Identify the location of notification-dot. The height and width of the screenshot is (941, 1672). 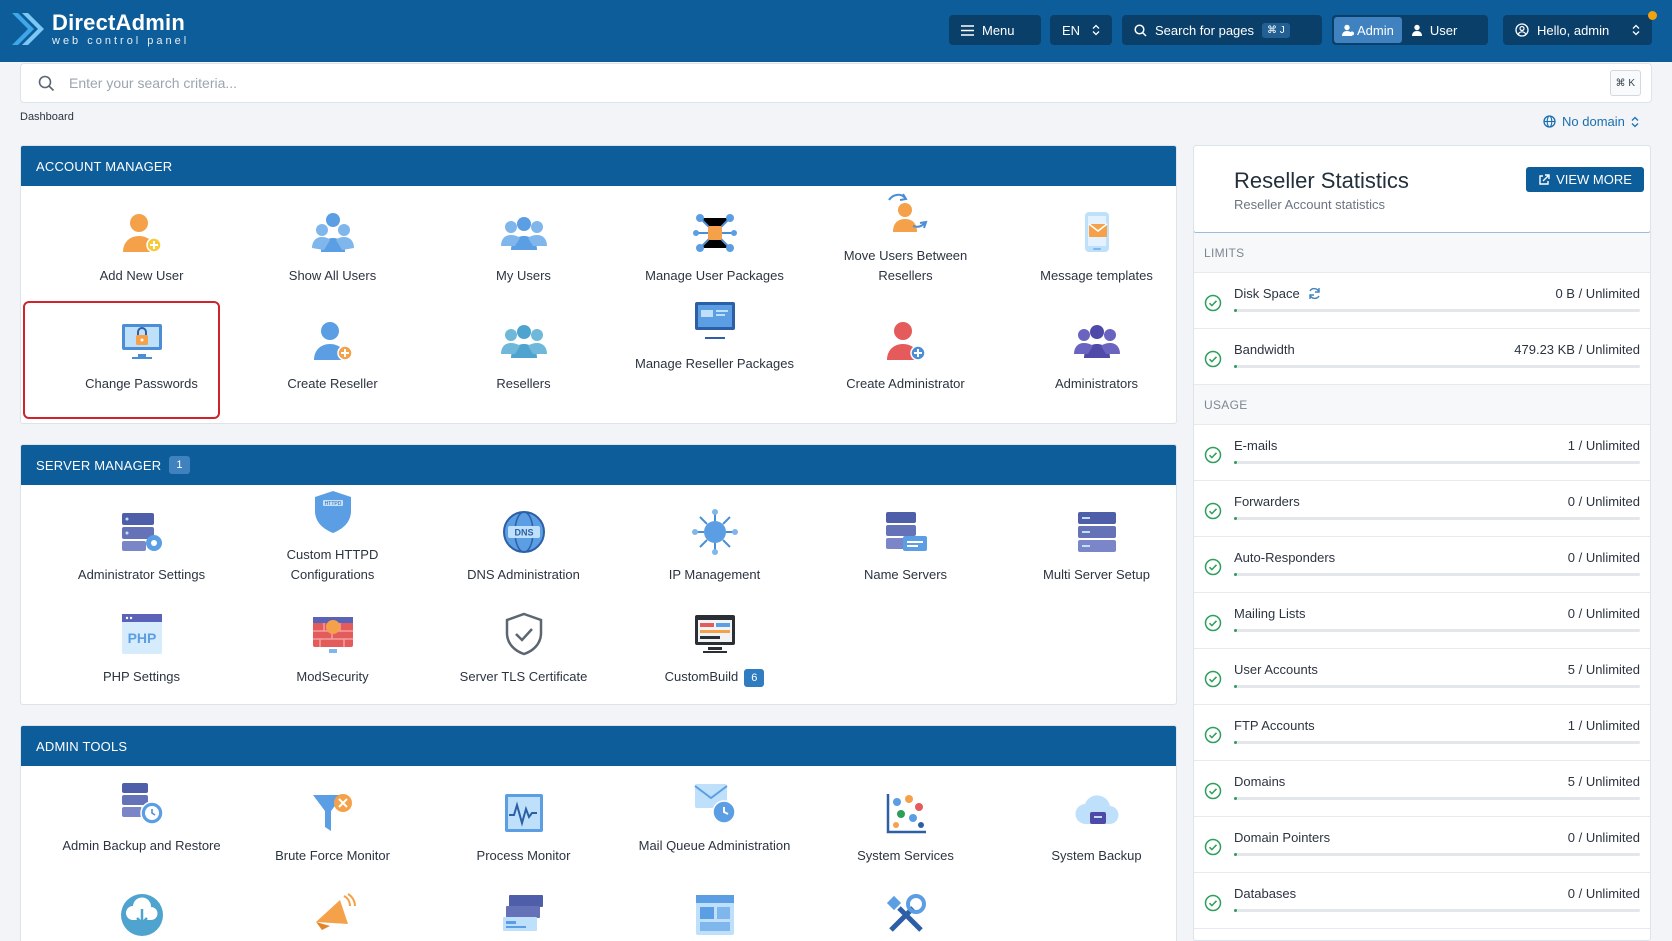
(1652, 15).